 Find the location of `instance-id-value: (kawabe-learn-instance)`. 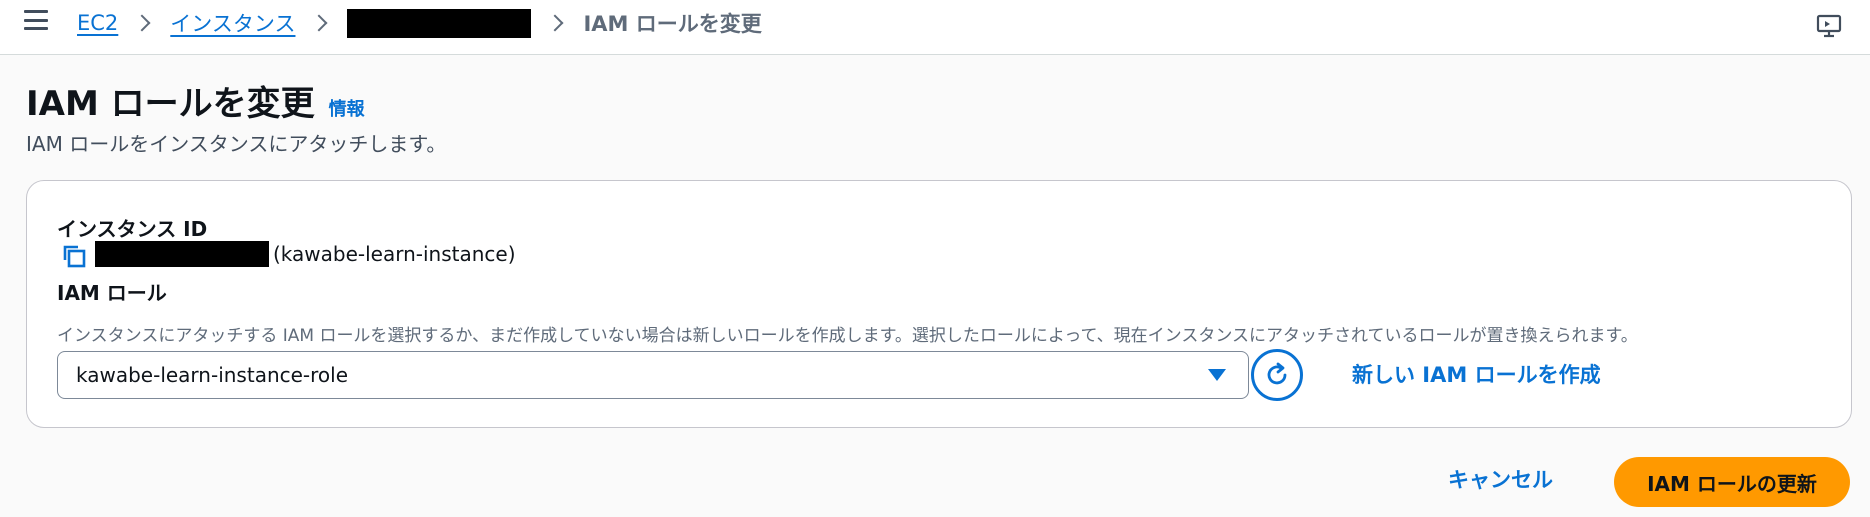

instance-id-value: (kawabe-learn-instance) is located at coordinates (305, 254).